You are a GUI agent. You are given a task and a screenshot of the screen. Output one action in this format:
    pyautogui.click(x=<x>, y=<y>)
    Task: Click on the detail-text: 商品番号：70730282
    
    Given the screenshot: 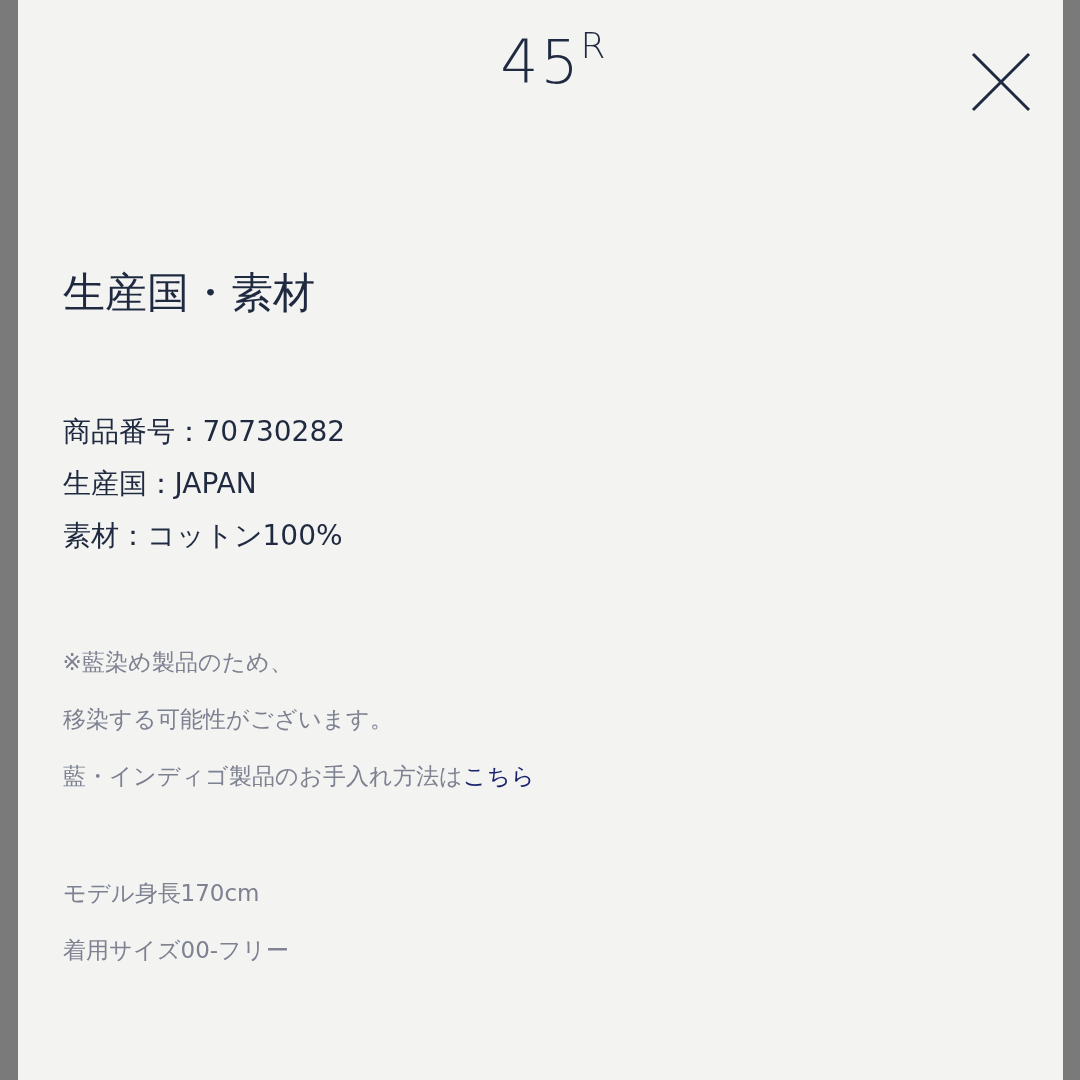 What is the action you would take?
    pyautogui.click(x=204, y=432)
    